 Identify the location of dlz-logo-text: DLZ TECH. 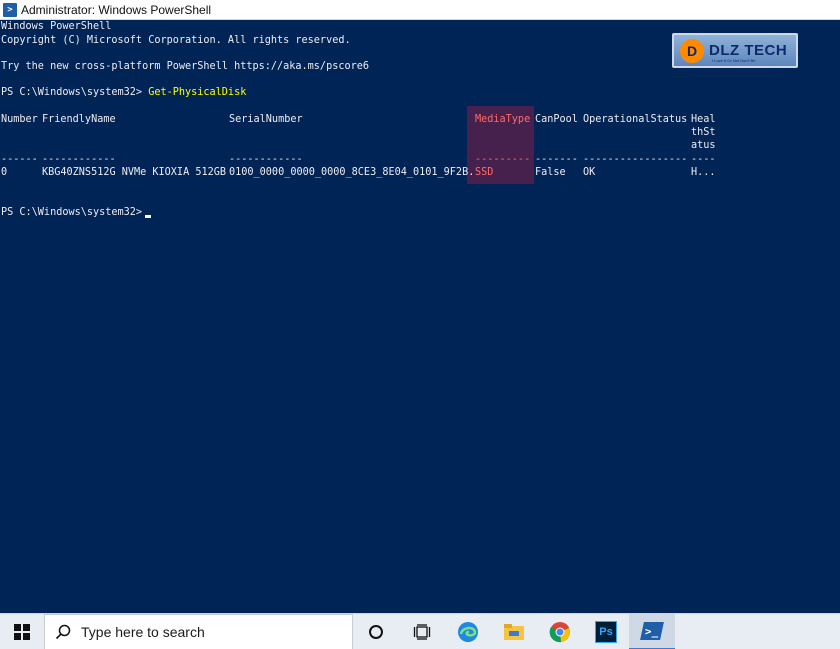
(748, 50).